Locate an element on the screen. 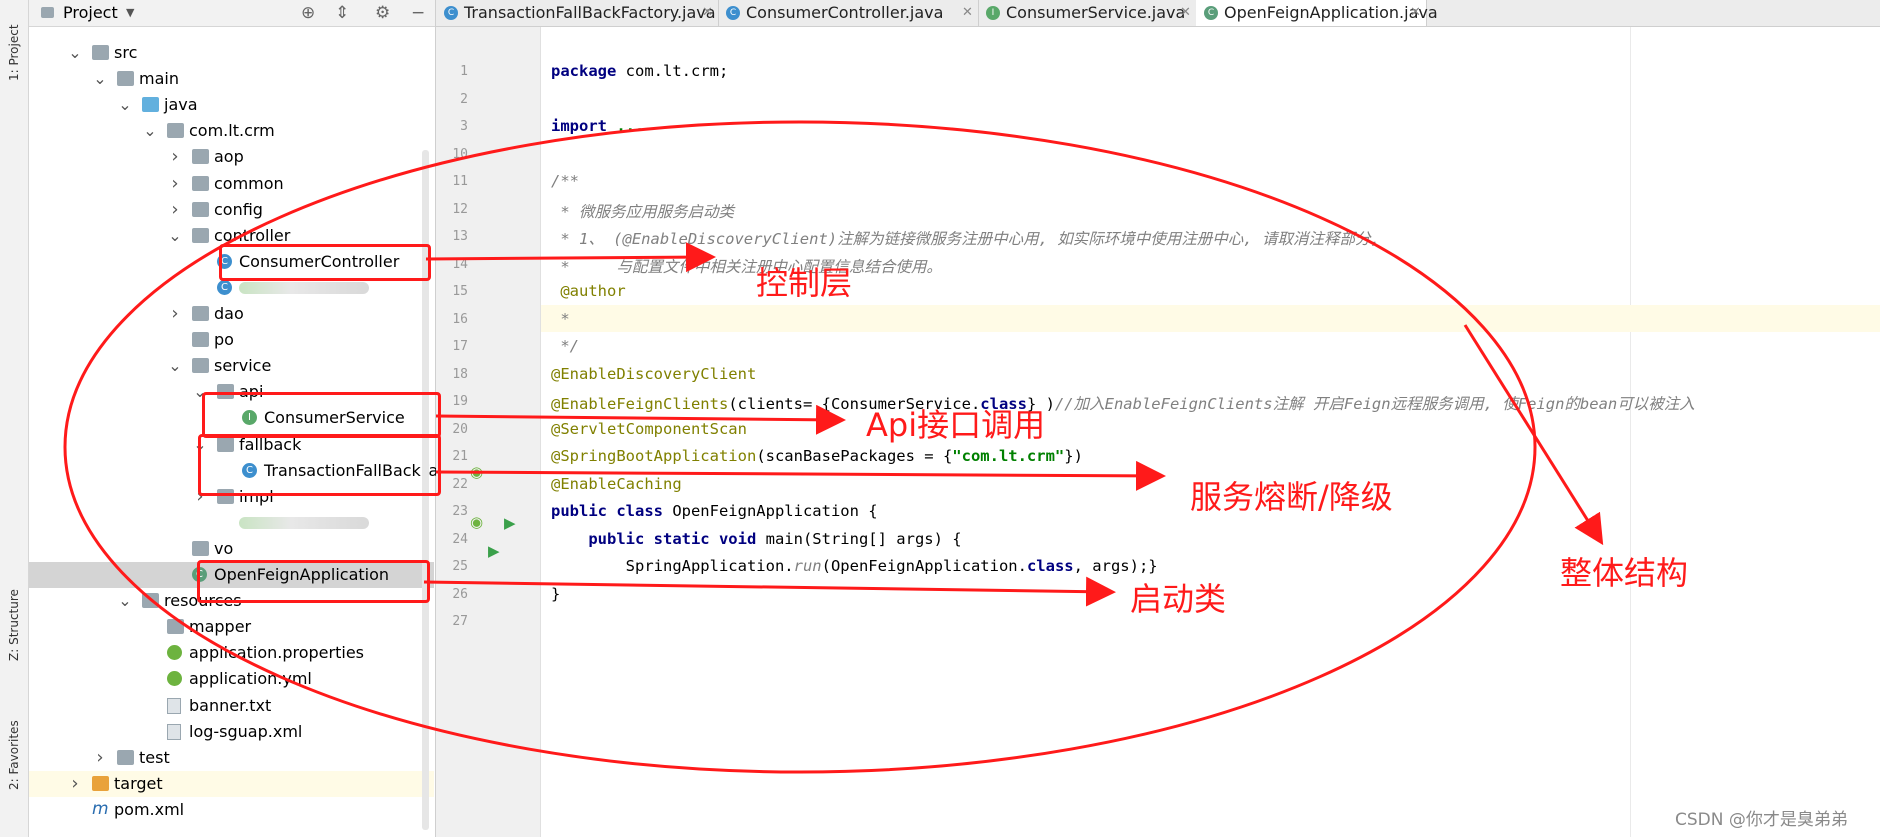 The width and height of the screenshot is (1880, 837). controller-arrow is located at coordinates (570, 257).